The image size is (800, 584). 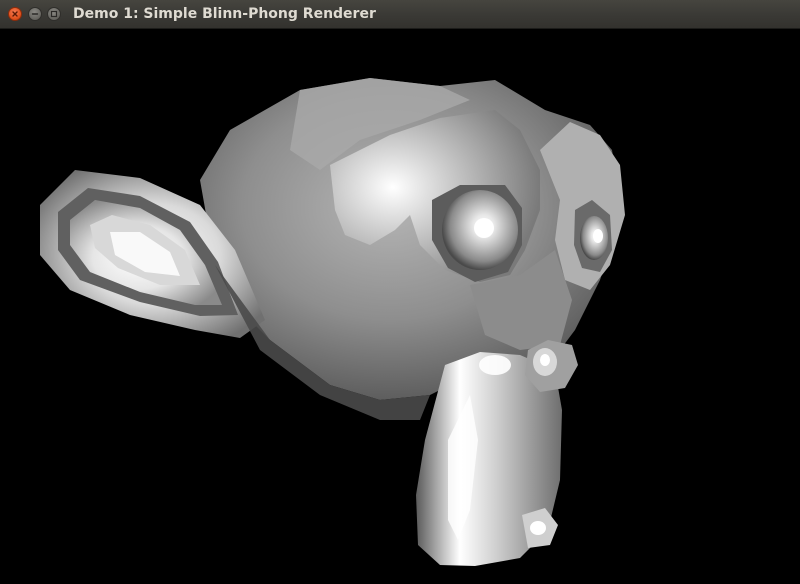 I want to click on close-icon, so click(x=15, y=14).